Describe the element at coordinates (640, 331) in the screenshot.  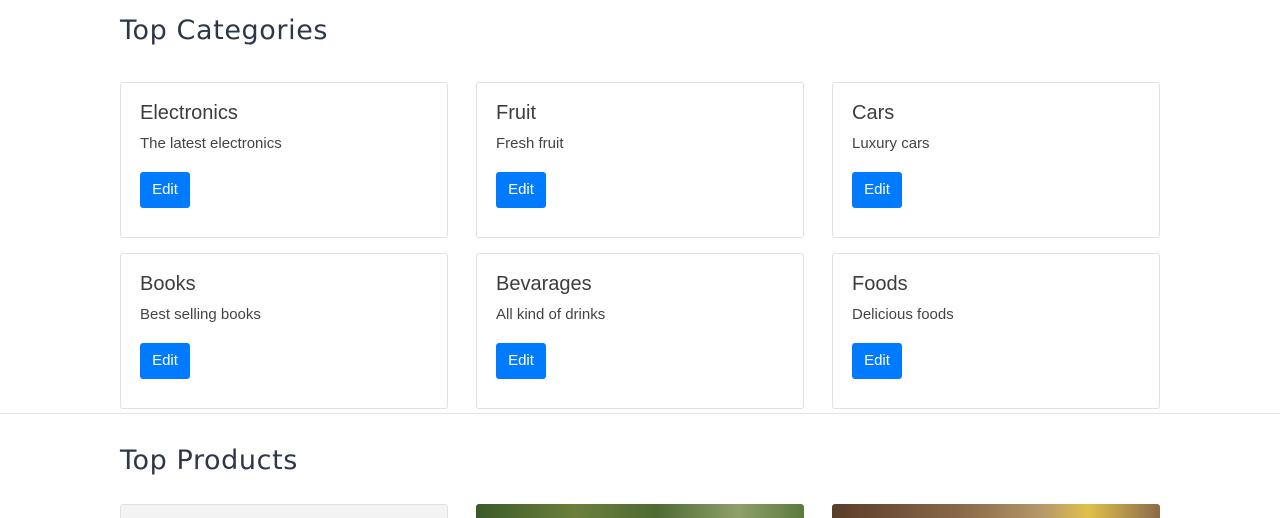
I see `category-card-bevarages: Bevarages All kind of drinks Edit` at that location.